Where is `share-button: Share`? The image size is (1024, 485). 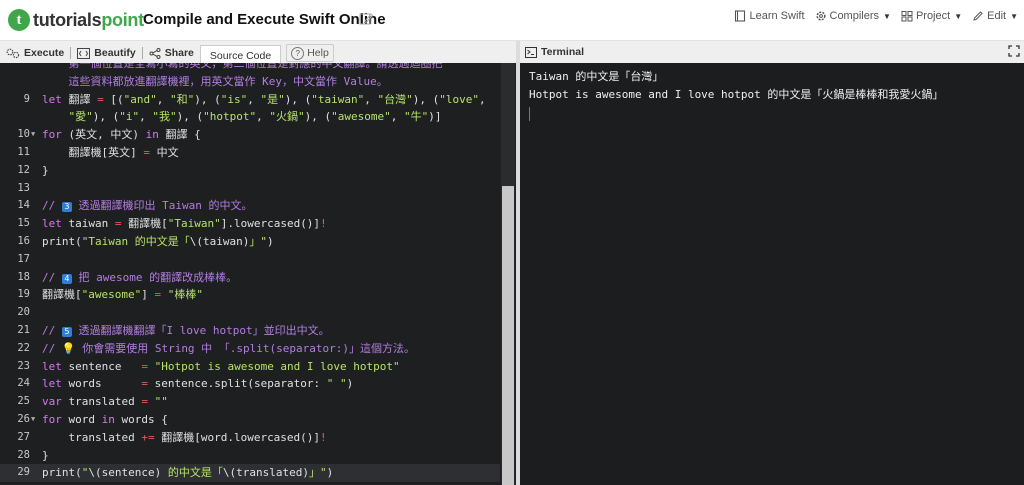
share-button: Share is located at coordinates (171, 53).